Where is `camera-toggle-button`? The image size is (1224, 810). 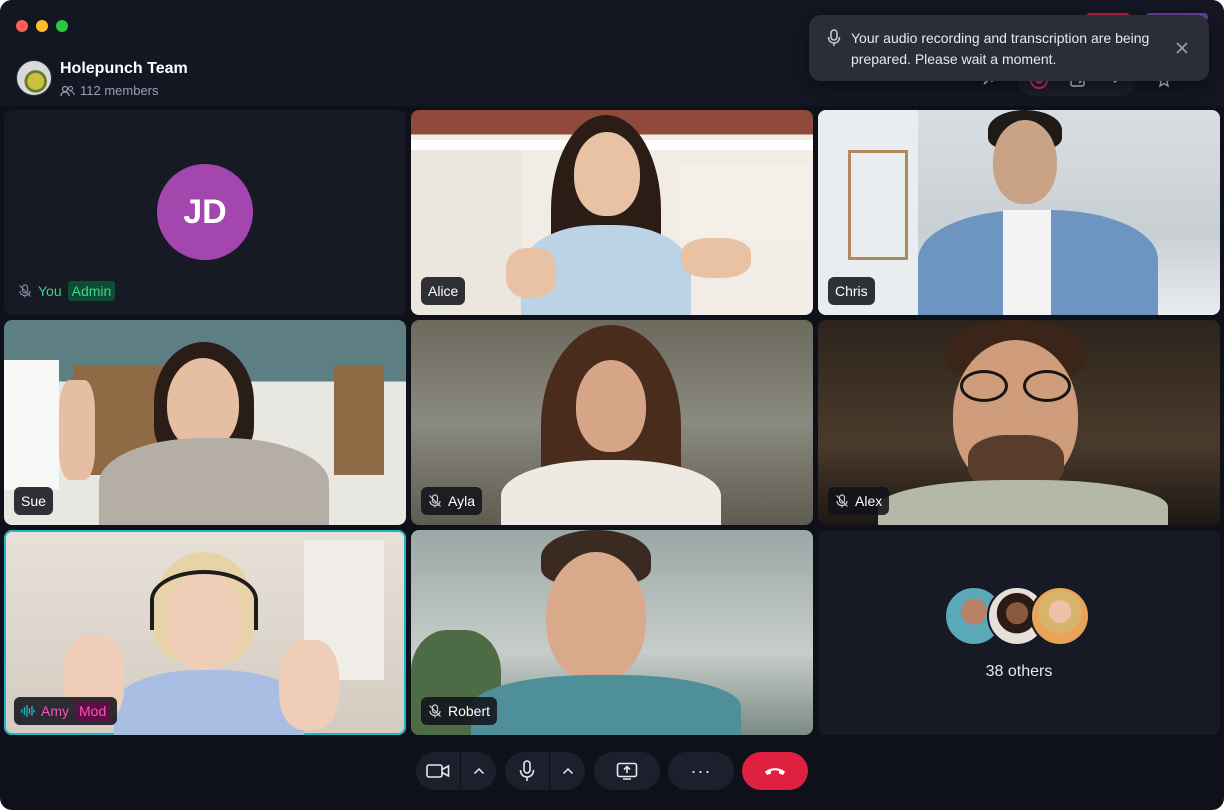 camera-toggle-button is located at coordinates (438, 771).